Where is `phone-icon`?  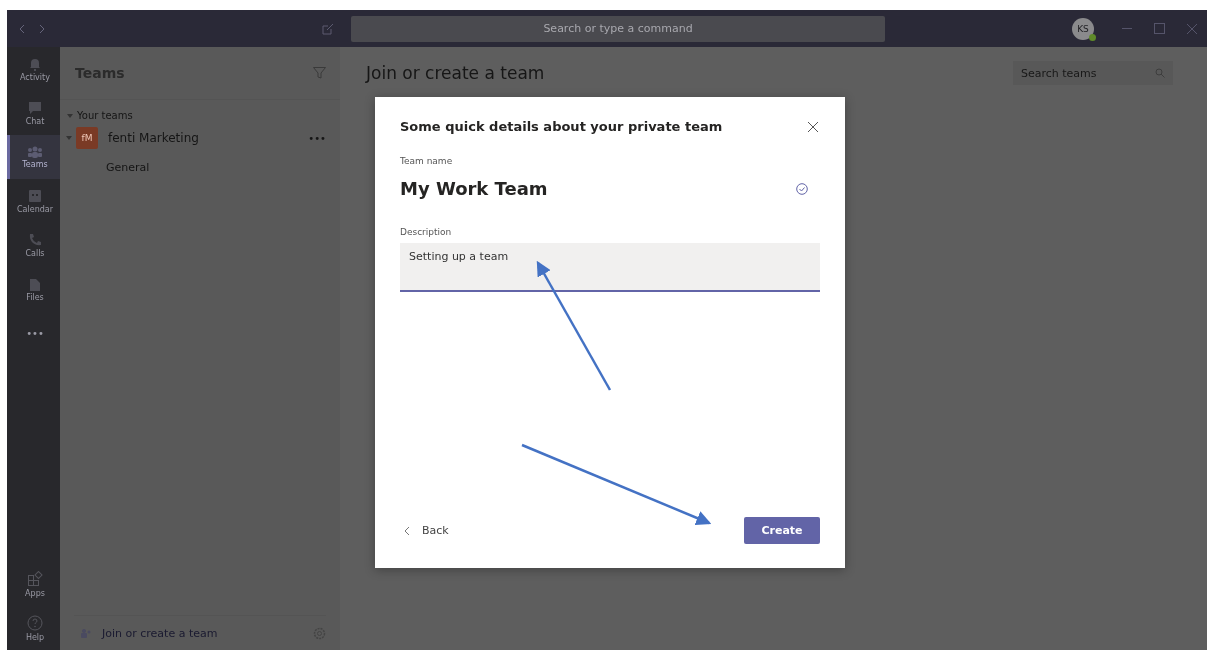 phone-icon is located at coordinates (35, 239).